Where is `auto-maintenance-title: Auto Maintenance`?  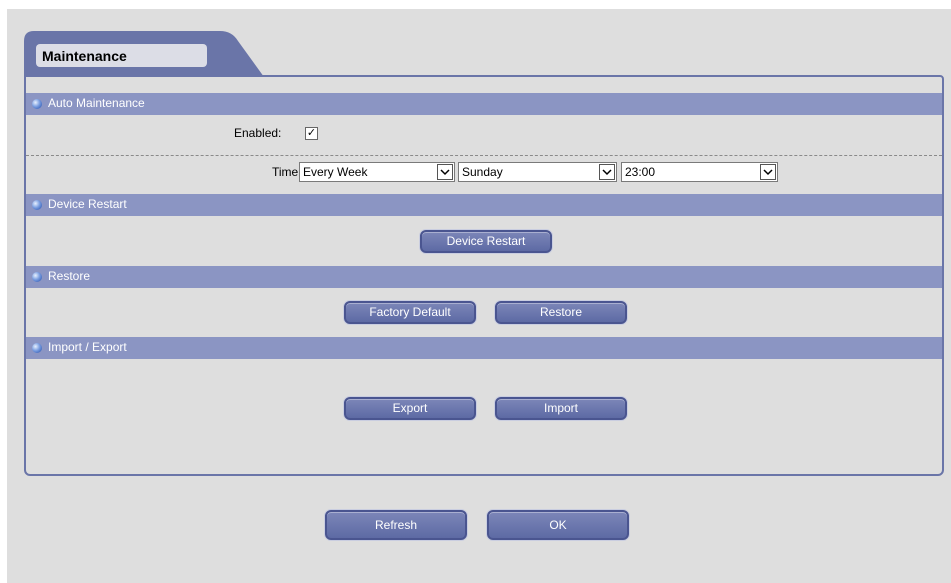
auto-maintenance-title: Auto Maintenance is located at coordinates (96, 103).